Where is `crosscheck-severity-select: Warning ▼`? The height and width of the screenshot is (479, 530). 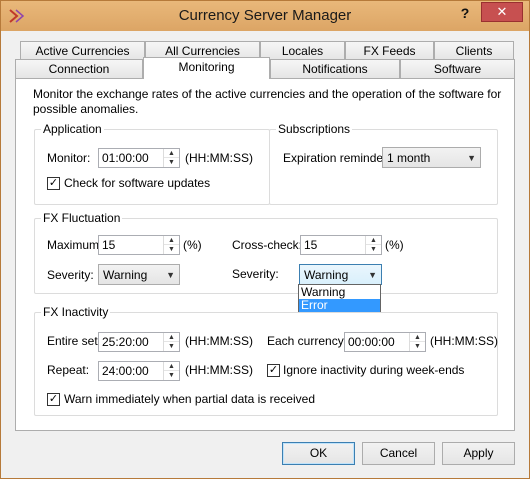 crosscheck-severity-select: Warning ▼ is located at coordinates (340, 274).